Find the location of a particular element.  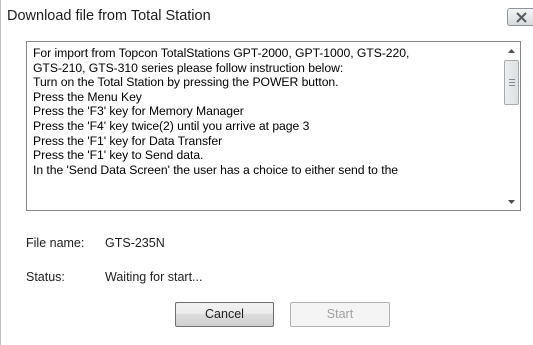

instruction-line: Press the 'F1' key for Data Transfer is located at coordinates (128, 140).